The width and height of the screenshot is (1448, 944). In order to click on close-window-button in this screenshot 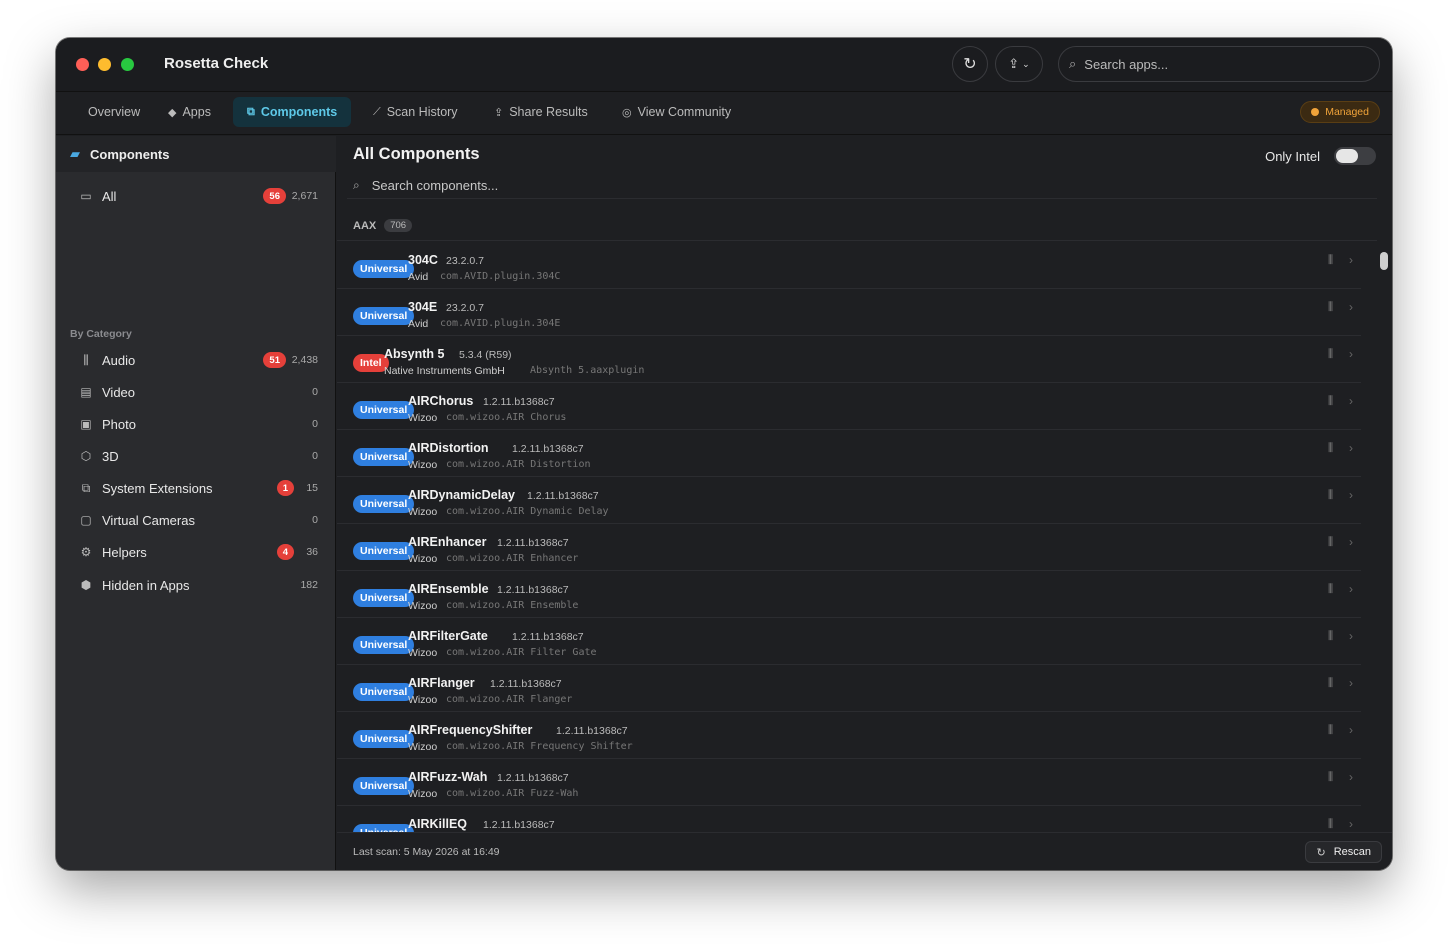, I will do `click(82, 64)`.